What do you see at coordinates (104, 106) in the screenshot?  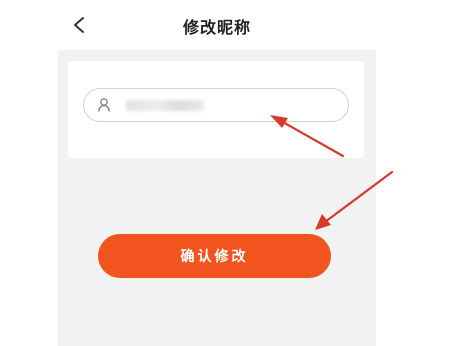 I see `user-icon` at bounding box center [104, 106].